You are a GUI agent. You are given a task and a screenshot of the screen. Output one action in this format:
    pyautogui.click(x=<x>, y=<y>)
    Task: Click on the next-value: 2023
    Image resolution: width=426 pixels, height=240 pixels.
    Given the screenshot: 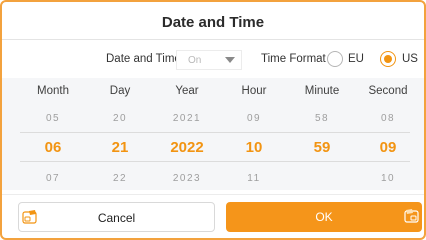 What is the action you would take?
    pyautogui.click(x=187, y=178)
    